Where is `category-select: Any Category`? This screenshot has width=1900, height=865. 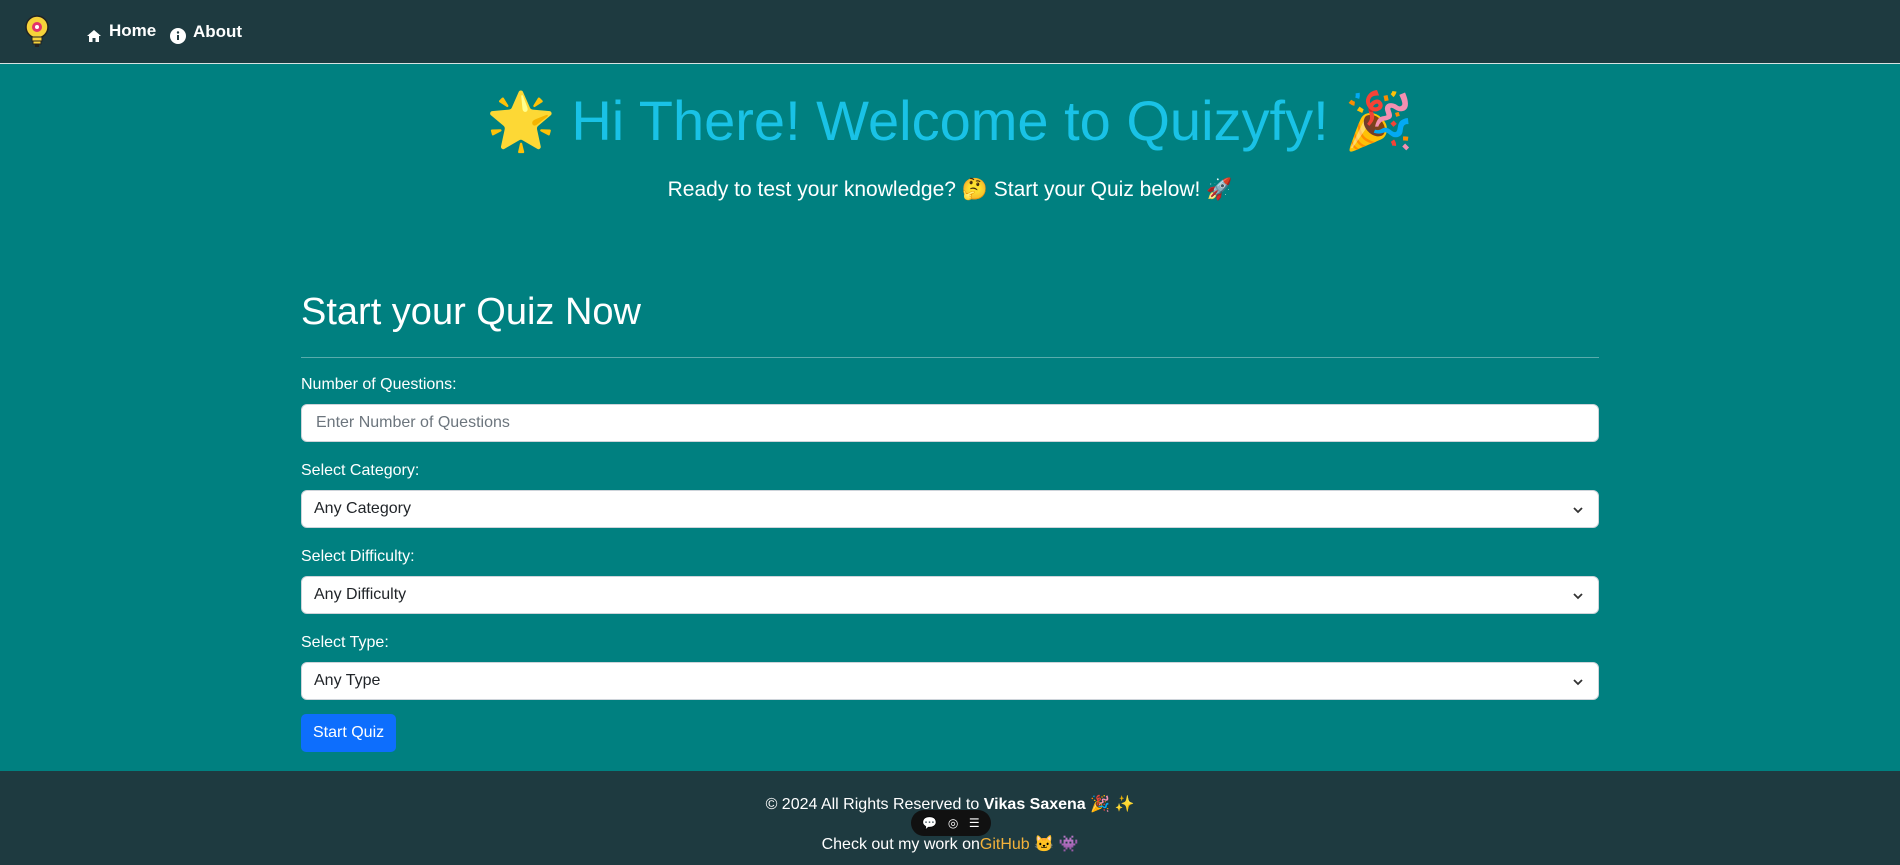 category-select: Any Category is located at coordinates (950, 509).